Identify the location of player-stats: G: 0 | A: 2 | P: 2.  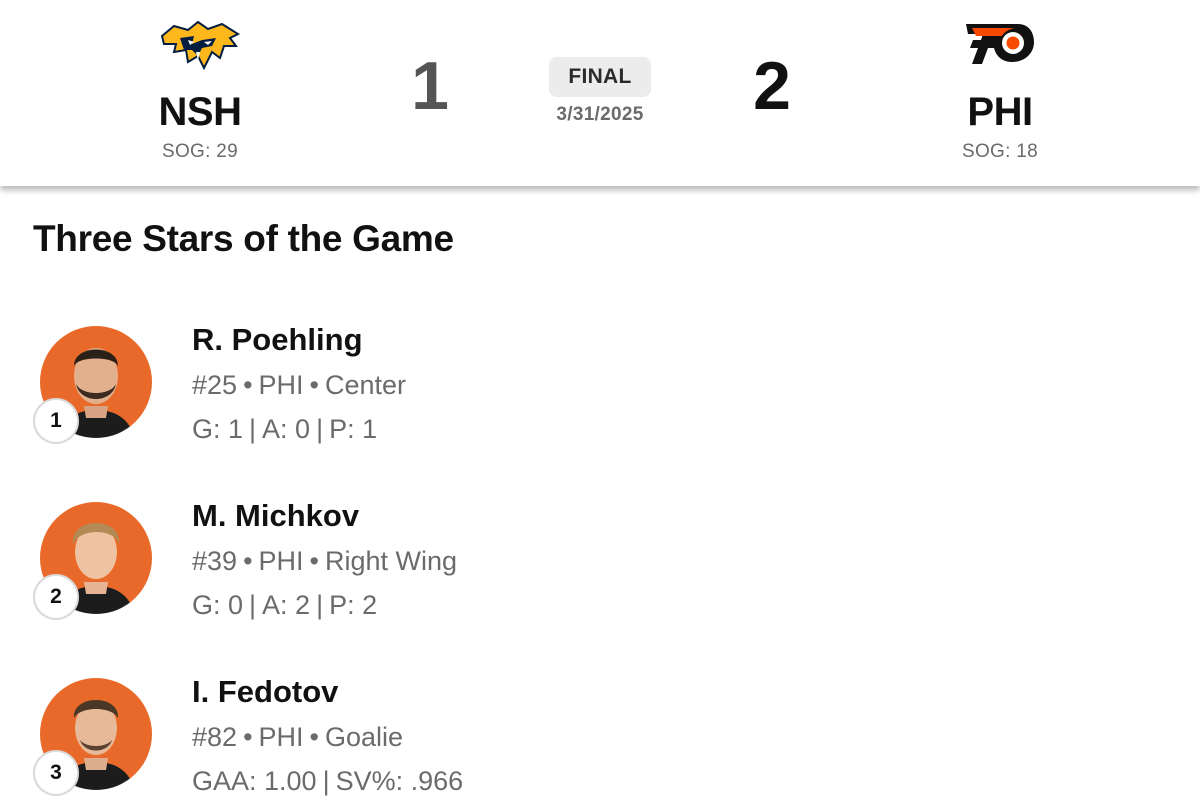
(284, 605).